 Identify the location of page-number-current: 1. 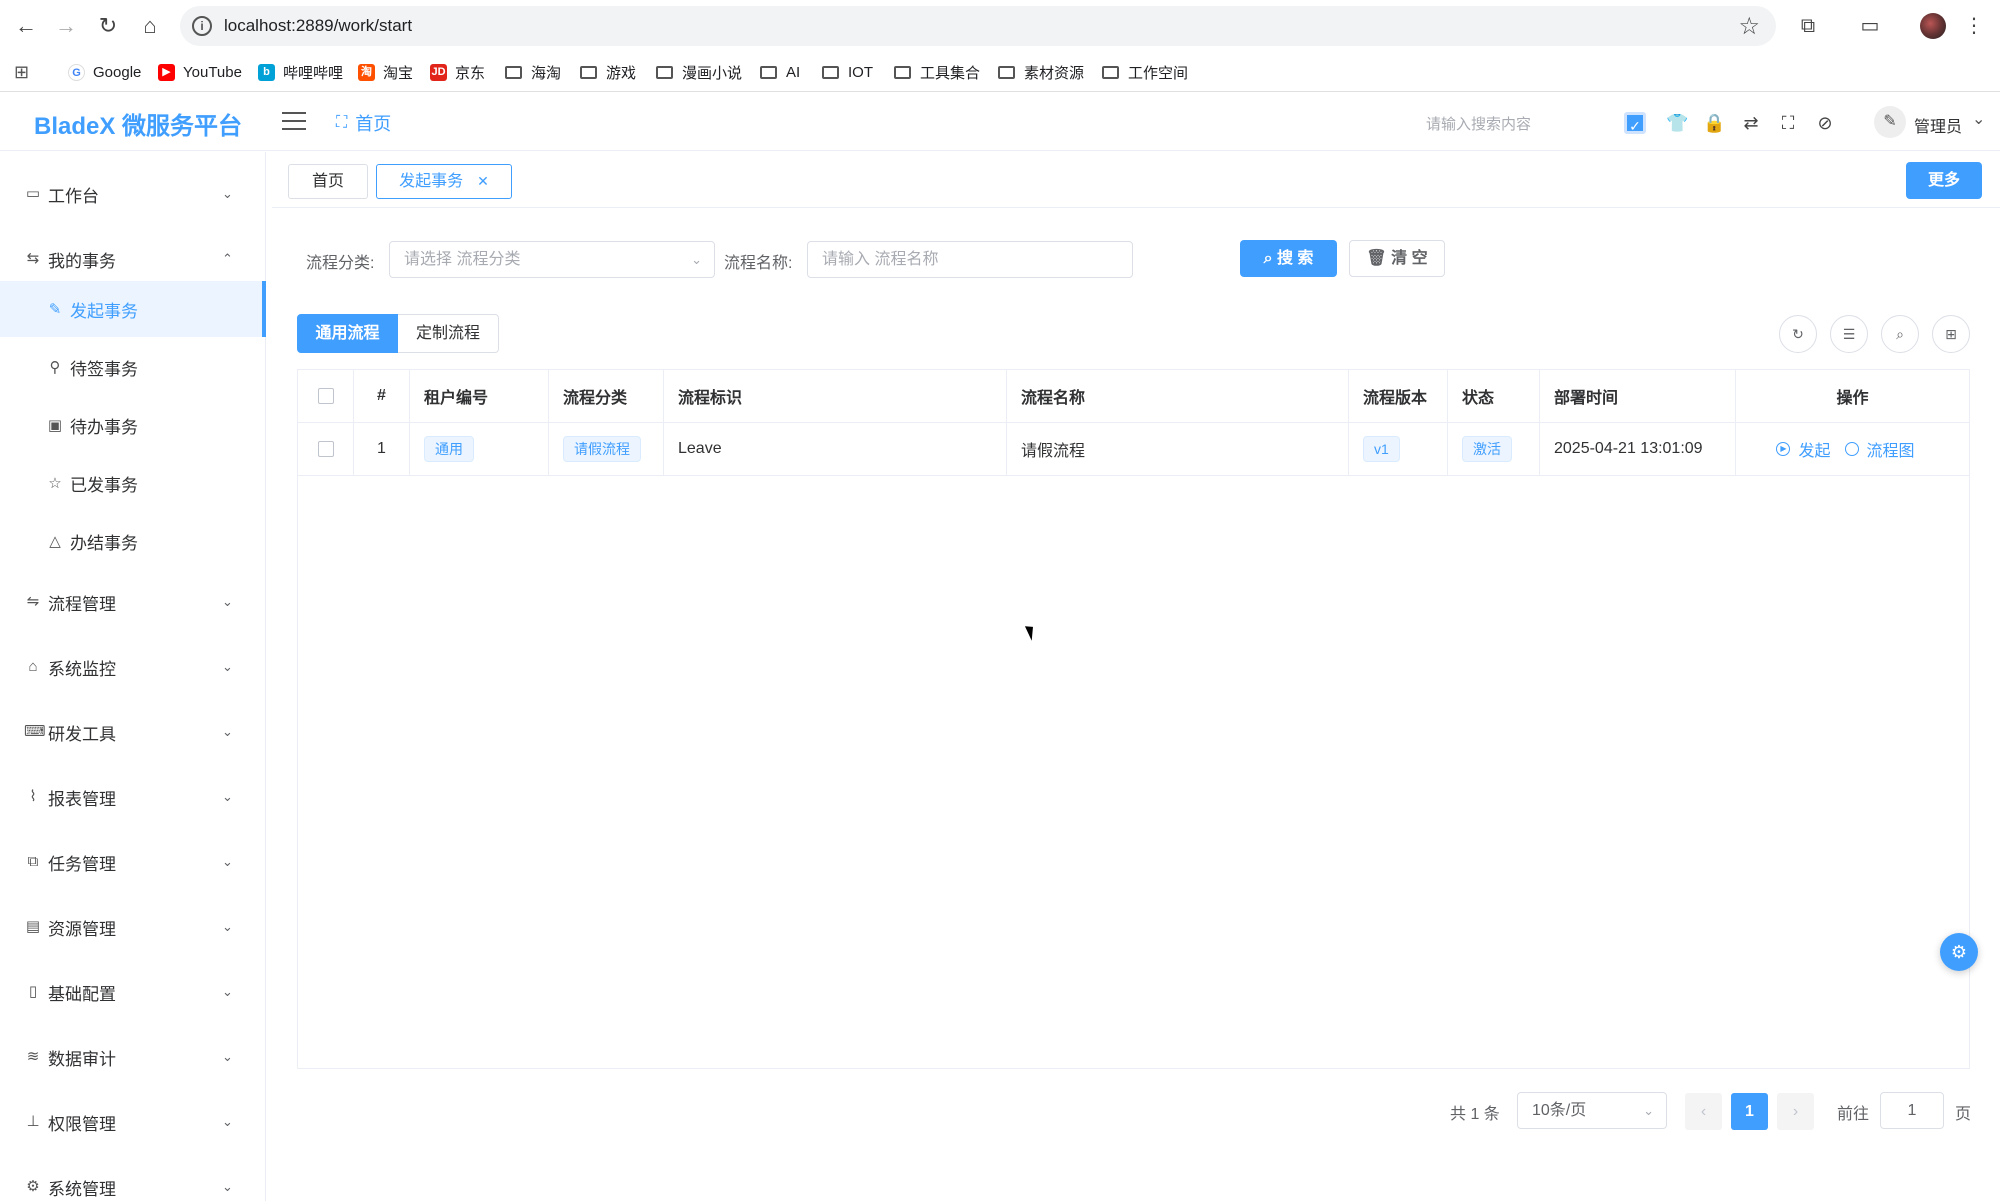
(1749, 1111).